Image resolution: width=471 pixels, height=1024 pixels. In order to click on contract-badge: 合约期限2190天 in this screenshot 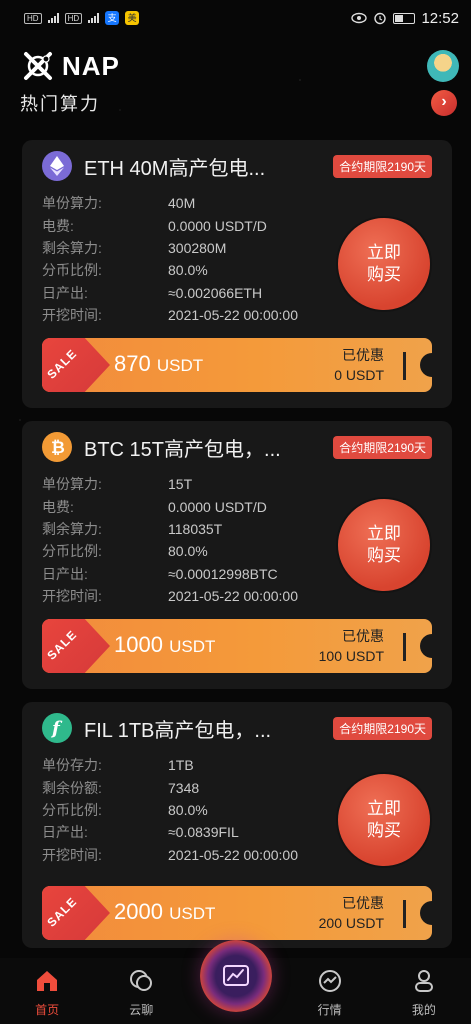, I will do `click(382, 166)`.